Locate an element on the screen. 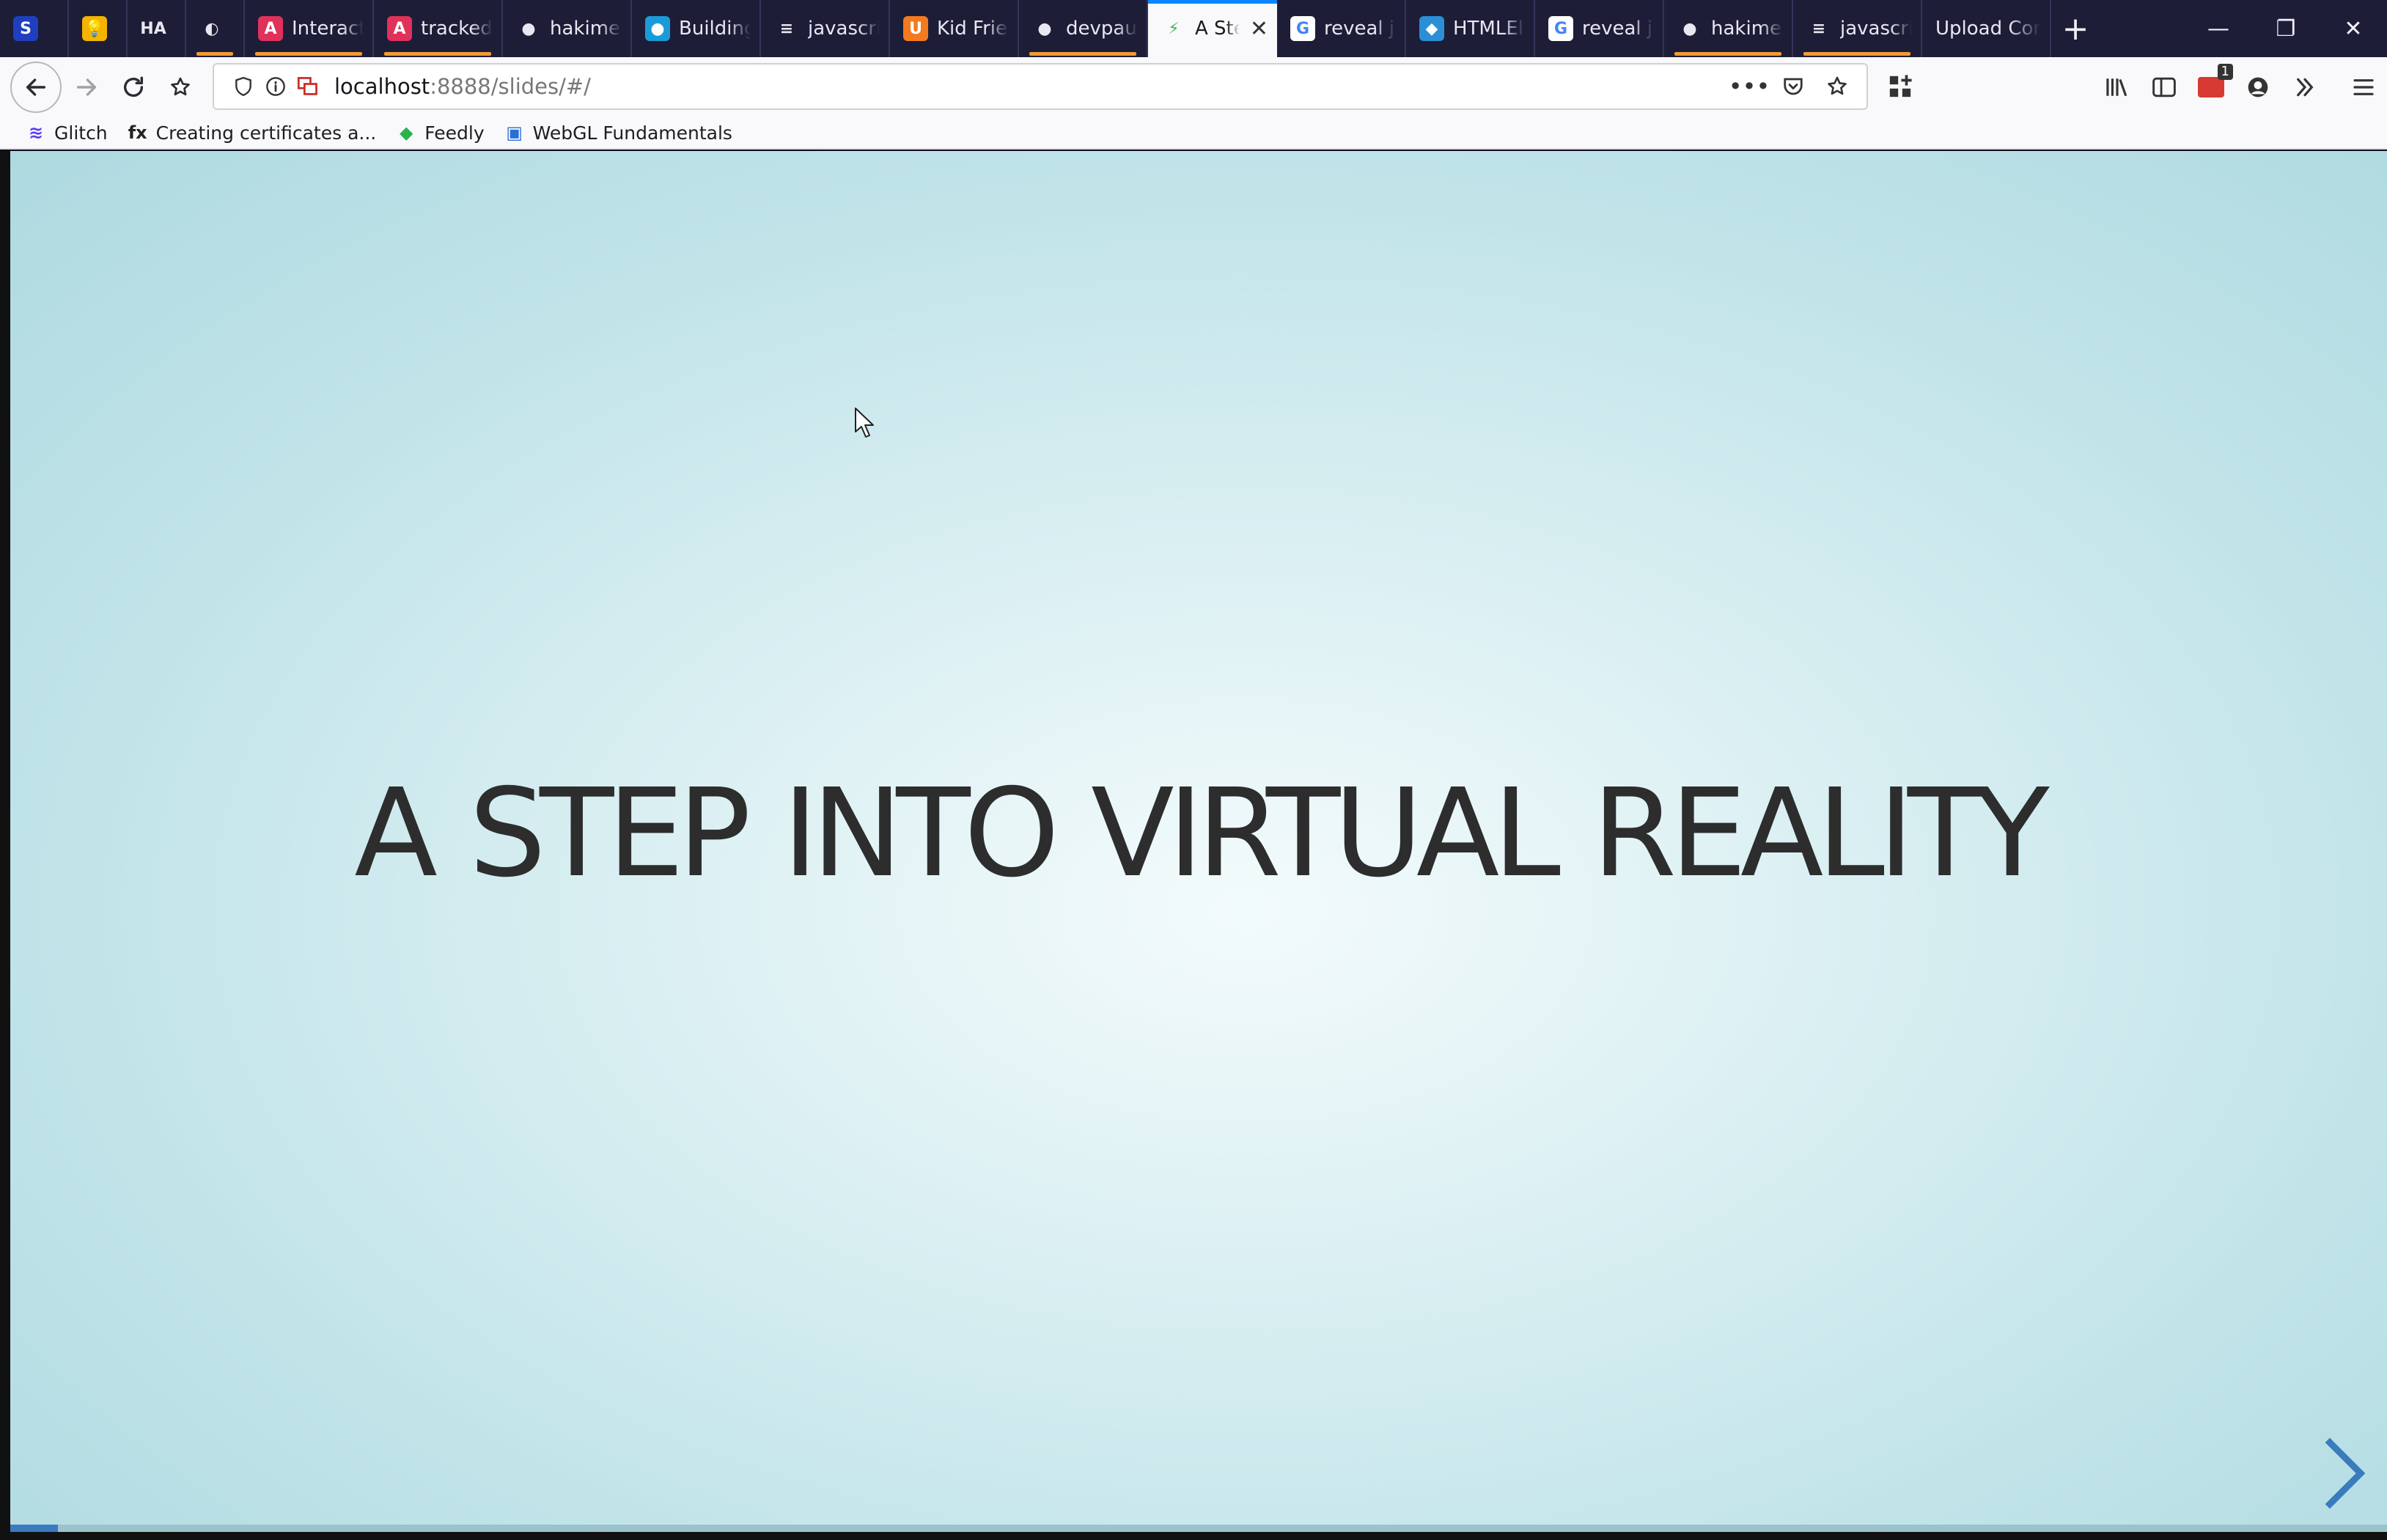 This screenshot has height=1540, width=2387. library-icon is located at coordinates (2117, 87).